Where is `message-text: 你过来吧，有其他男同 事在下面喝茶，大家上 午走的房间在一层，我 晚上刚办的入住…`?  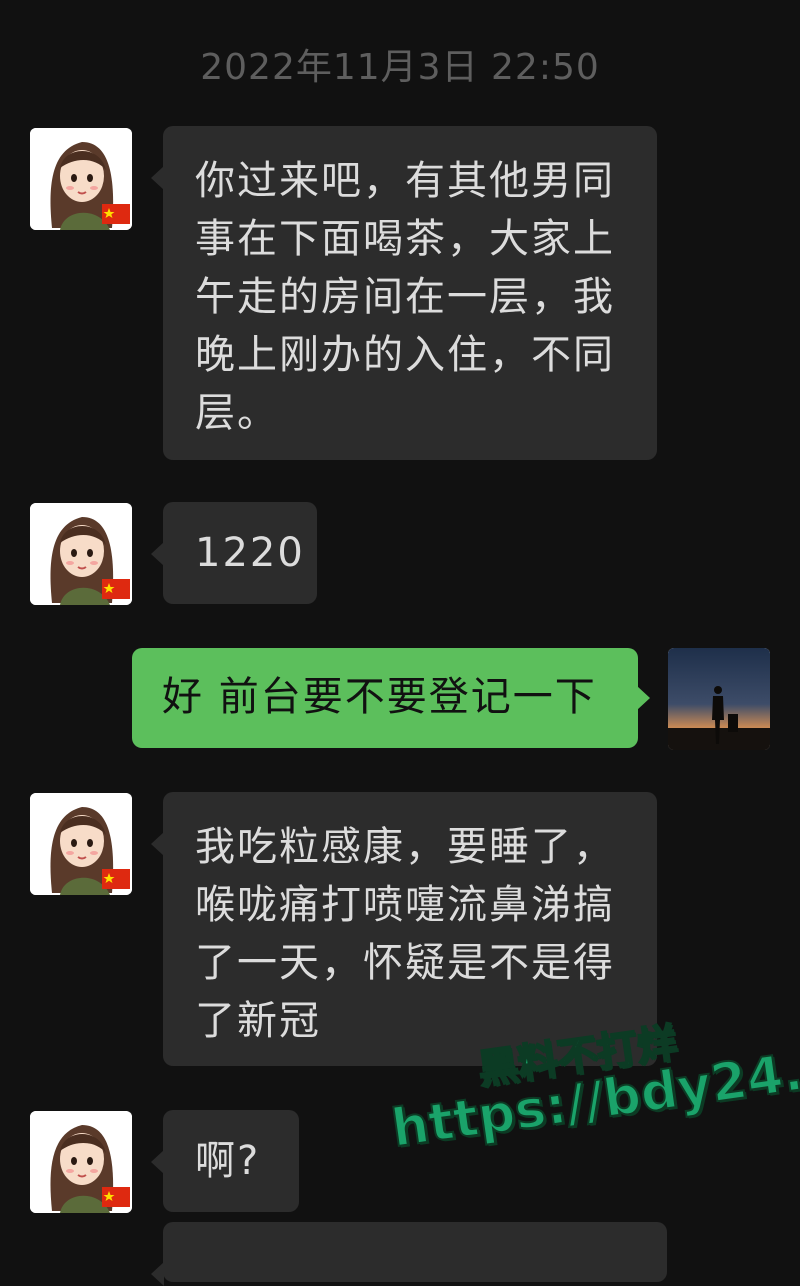
message-text: 你过来吧，有其他男同 事在下面喝茶，大家上 午走的房间在一层，我 晚上刚办的入住… is located at coordinates (405, 297).